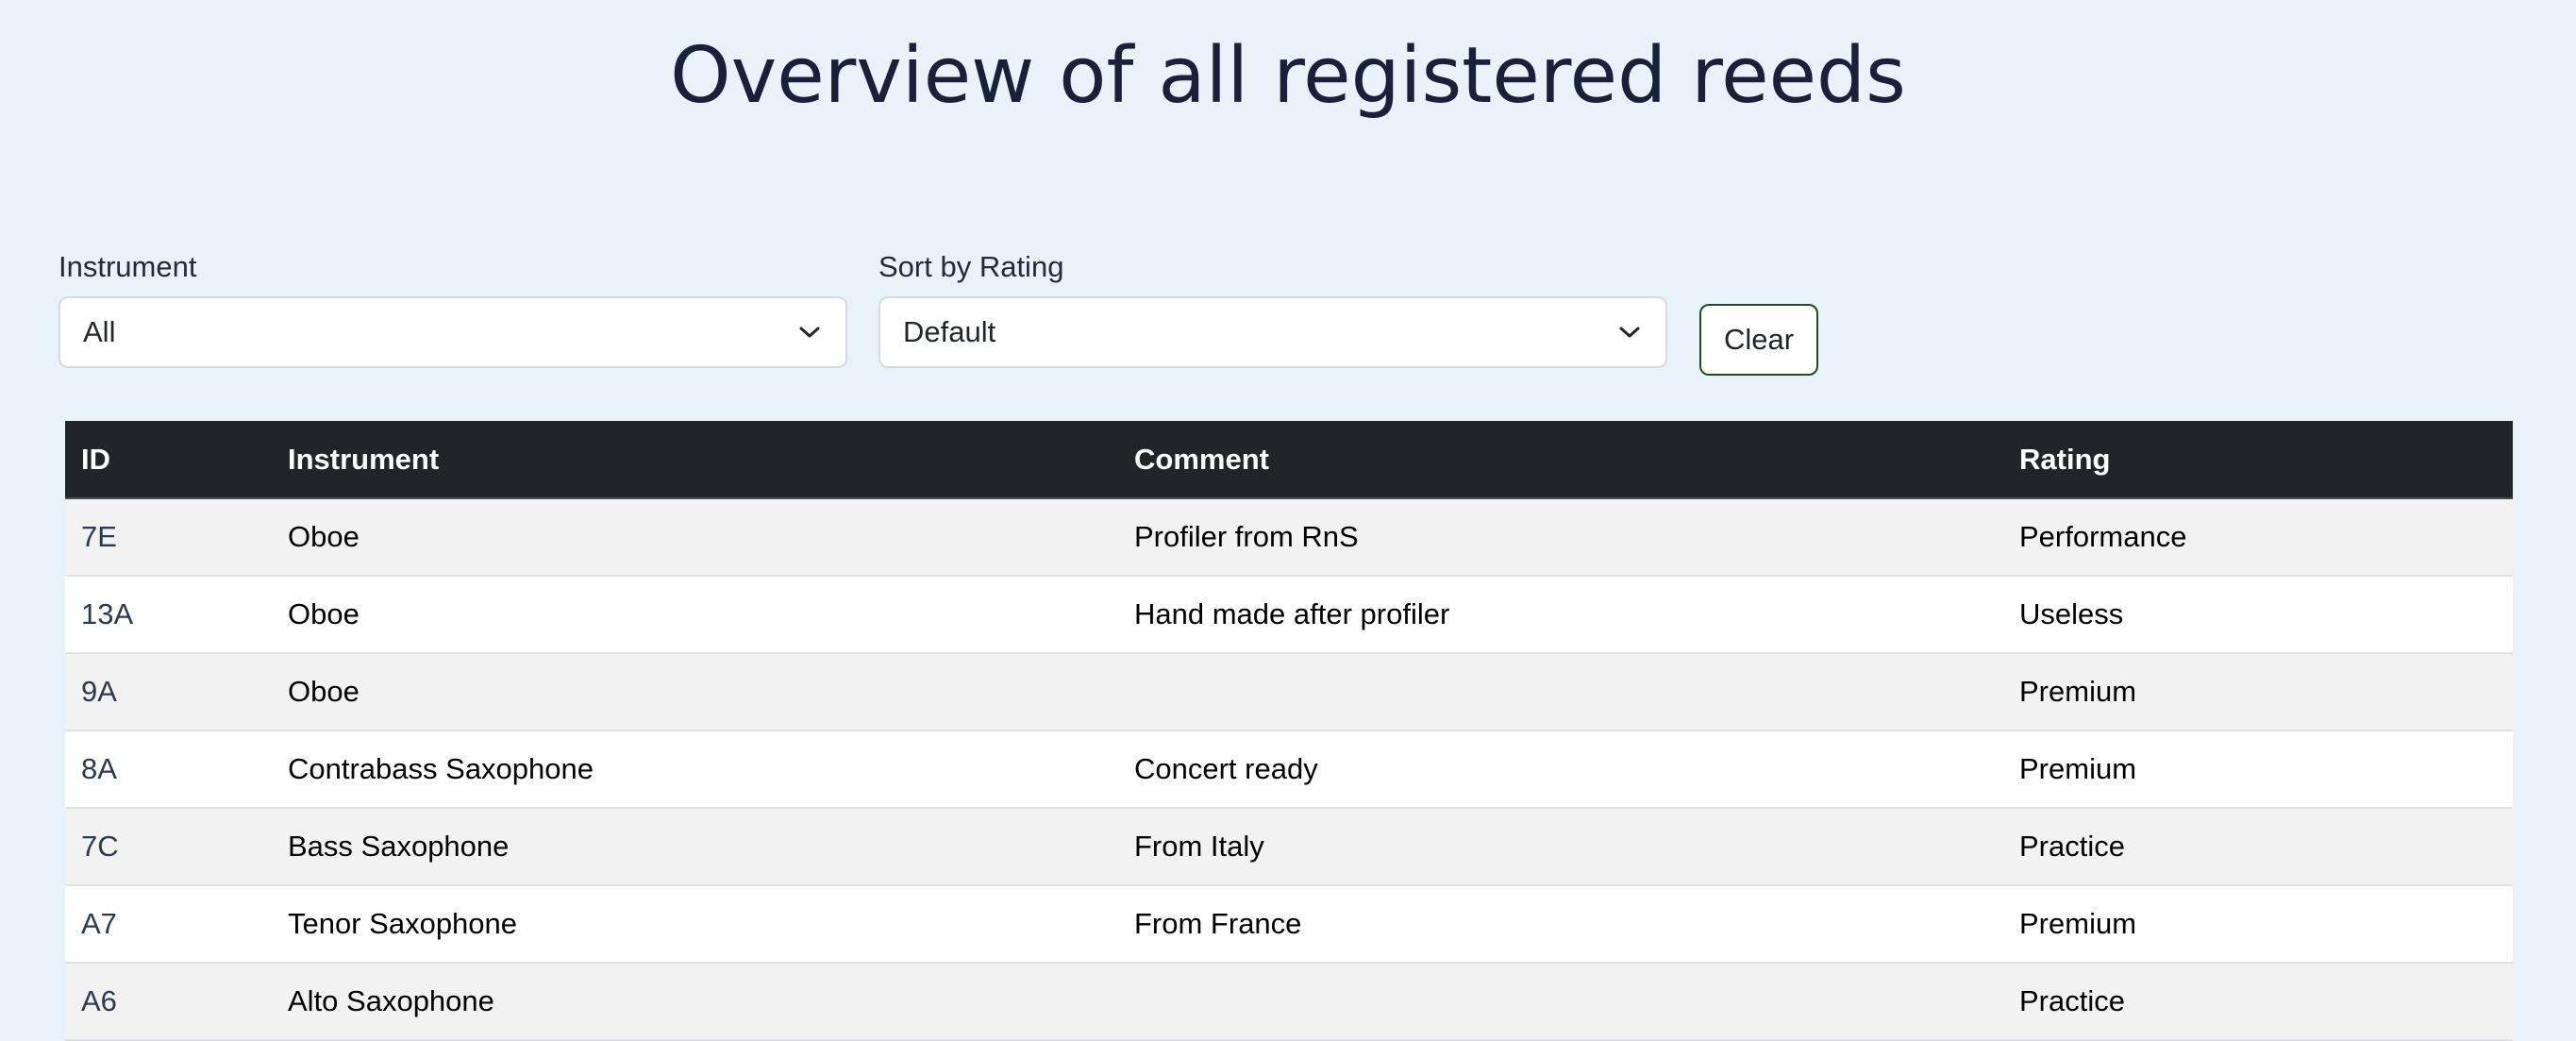 The width and height of the screenshot is (2576, 1041). Describe the element at coordinates (2258, 615) in the screenshot. I see `cell-rating: Useless` at that location.